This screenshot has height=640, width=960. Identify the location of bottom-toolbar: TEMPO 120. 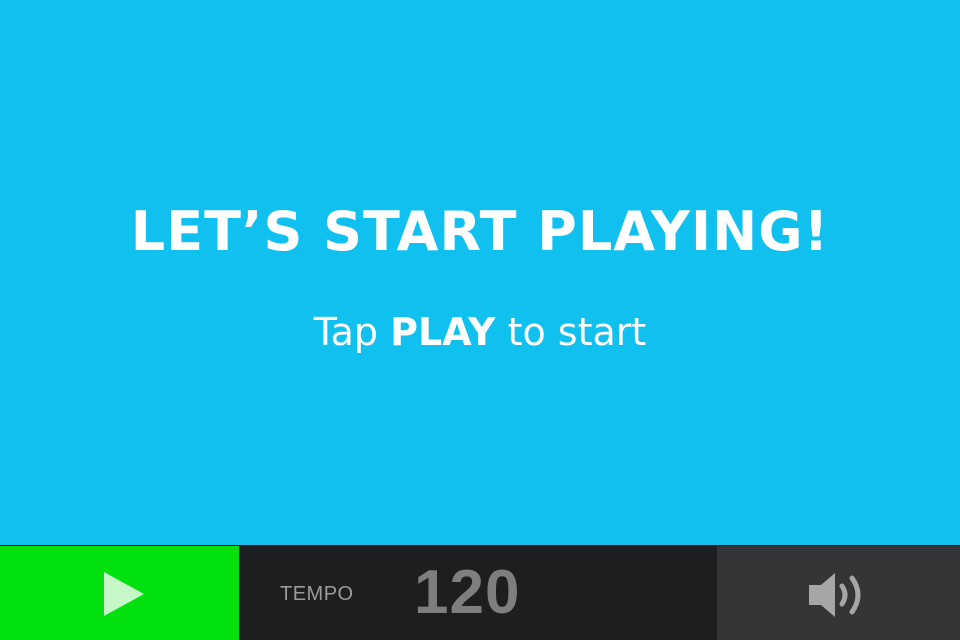
(480, 592).